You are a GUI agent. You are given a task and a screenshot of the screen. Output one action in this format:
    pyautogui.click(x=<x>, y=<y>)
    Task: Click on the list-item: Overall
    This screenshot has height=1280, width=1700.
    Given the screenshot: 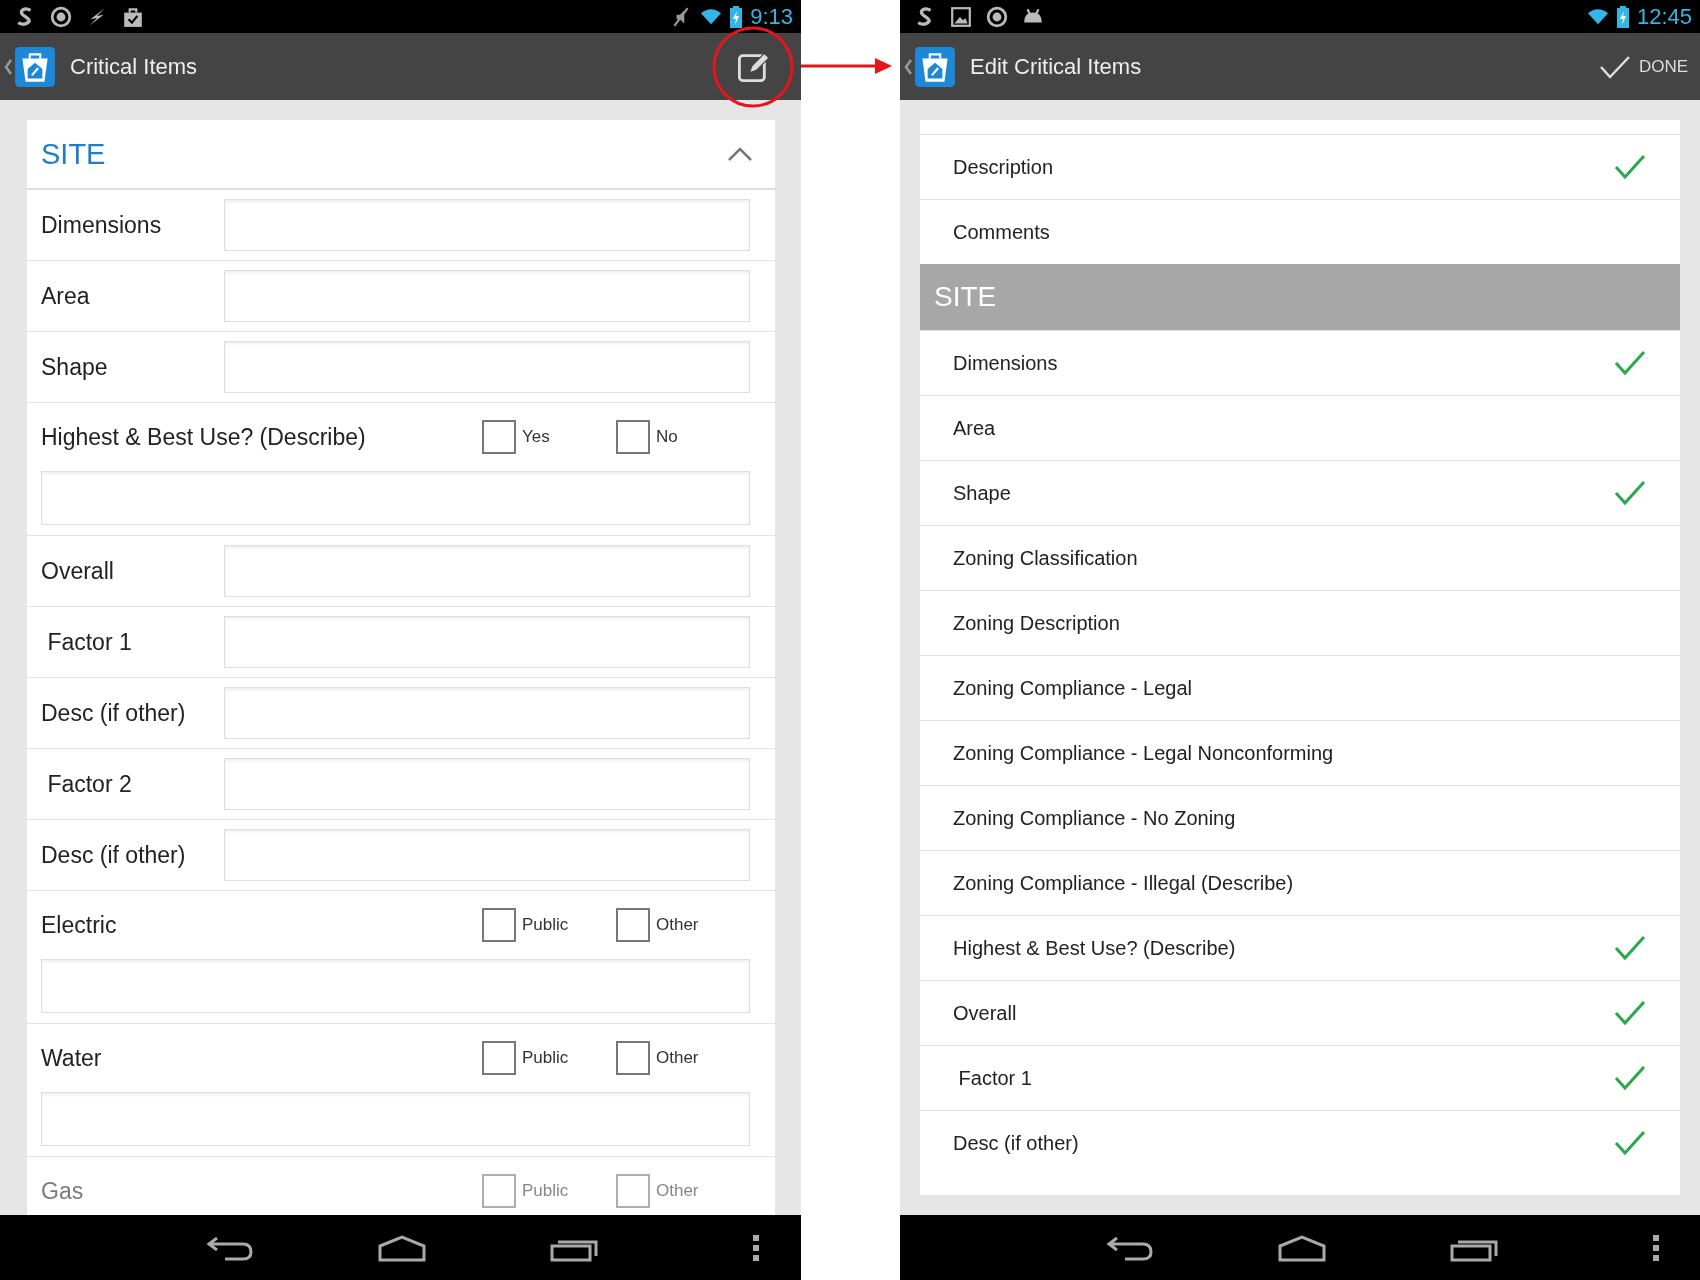 What is the action you would take?
    pyautogui.click(x=1300, y=1012)
    